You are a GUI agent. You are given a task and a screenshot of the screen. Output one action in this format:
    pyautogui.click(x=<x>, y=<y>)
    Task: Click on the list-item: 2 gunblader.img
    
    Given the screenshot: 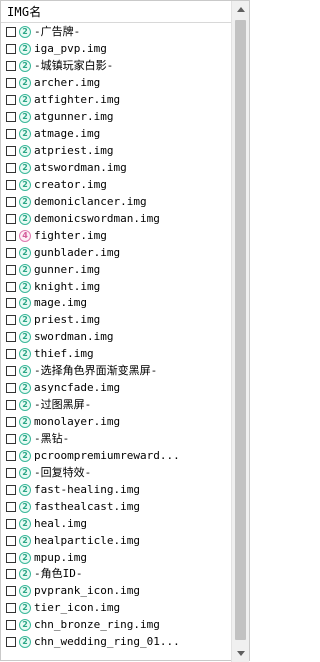 What is the action you would take?
    pyautogui.click(x=116, y=252)
    